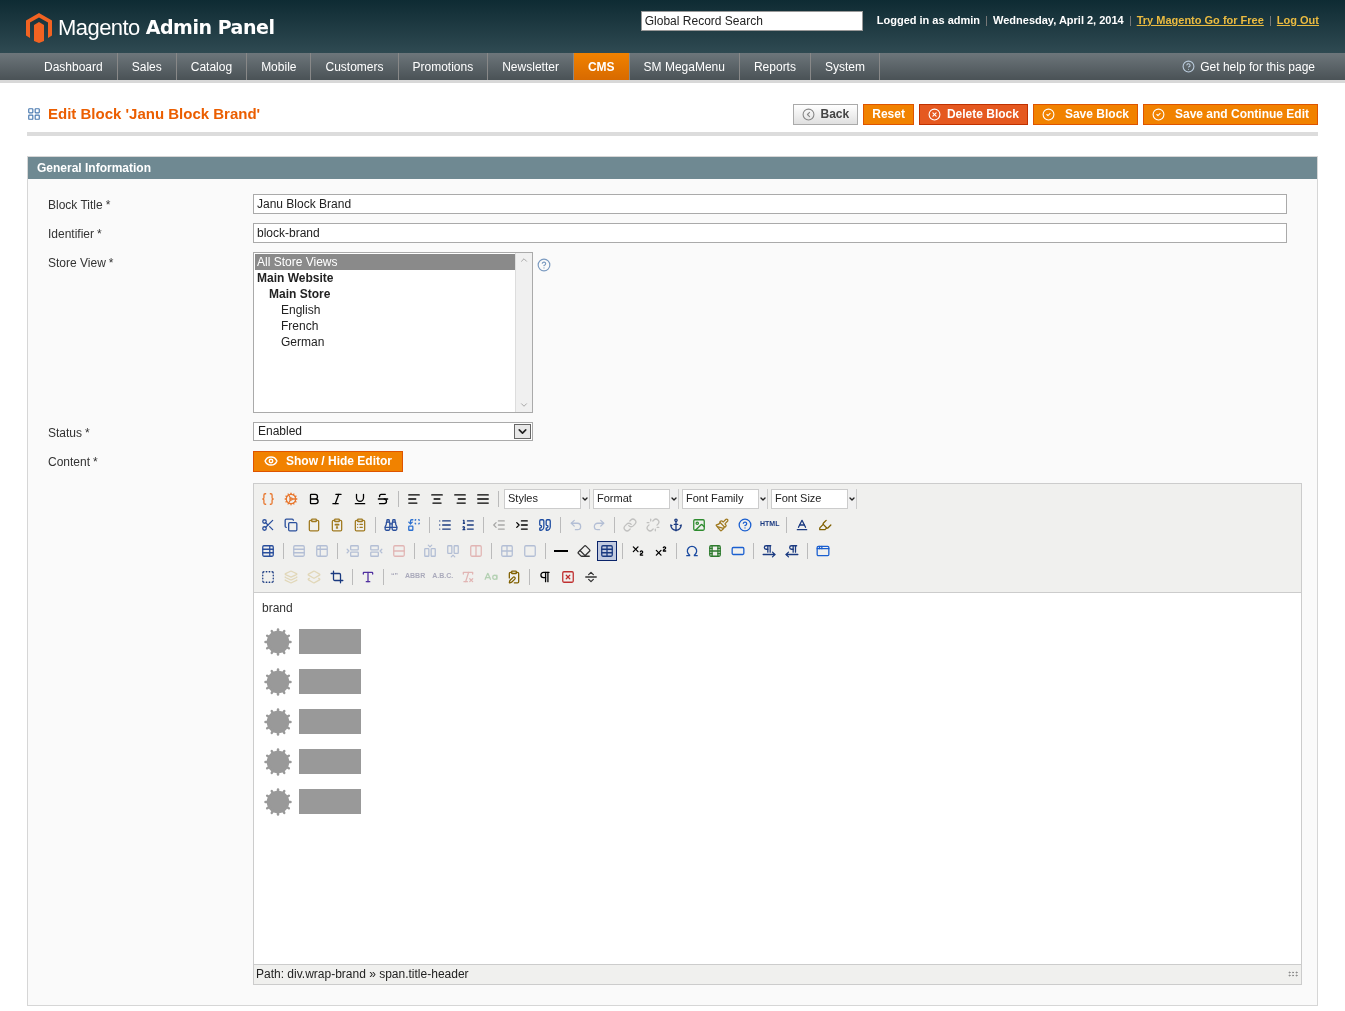 The image size is (1345, 1011). Describe the element at coordinates (353, 550) in the screenshot. I see `row-insert-icon` at that location.